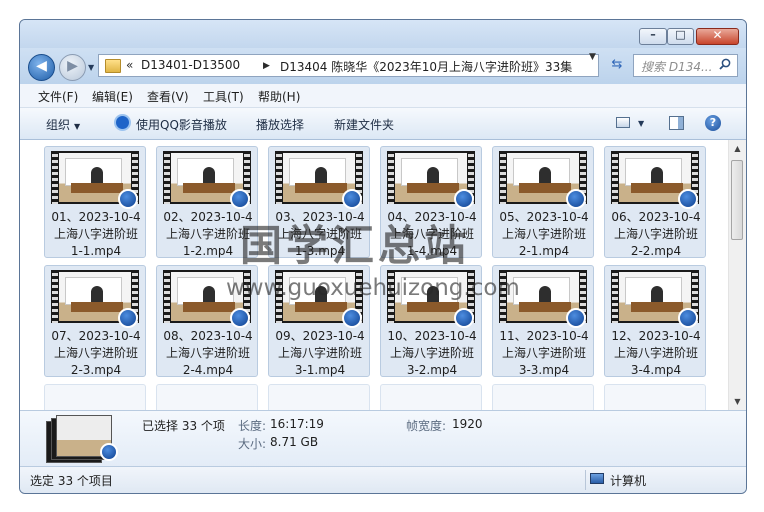  I want to click on file-name-line: 03、2023-10-4, so click(320, 217).